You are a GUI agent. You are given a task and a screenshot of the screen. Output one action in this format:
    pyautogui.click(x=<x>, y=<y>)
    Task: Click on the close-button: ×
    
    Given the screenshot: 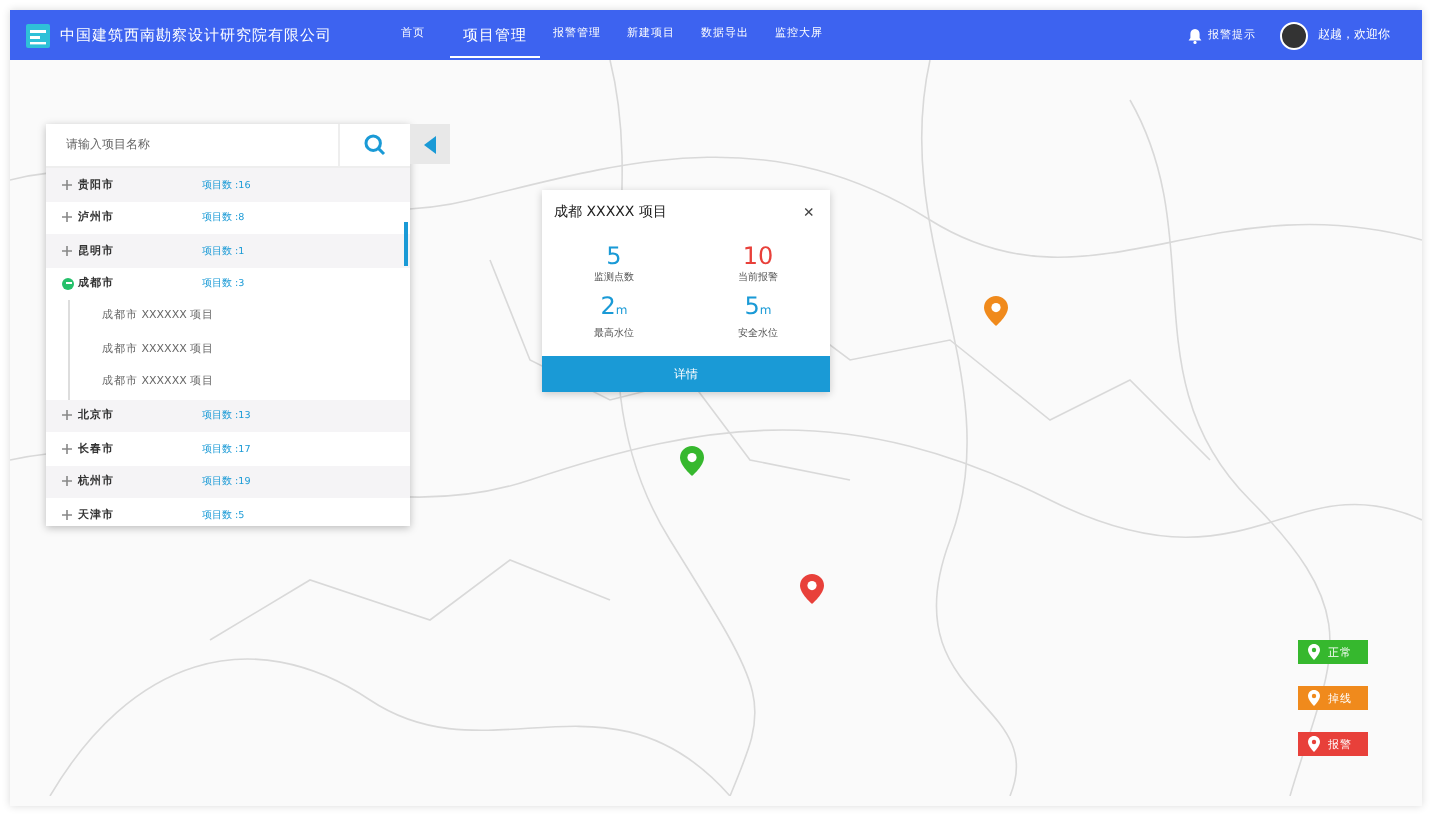 What is the action you would take?
    pyautogui.click(x=808, y=212)
    